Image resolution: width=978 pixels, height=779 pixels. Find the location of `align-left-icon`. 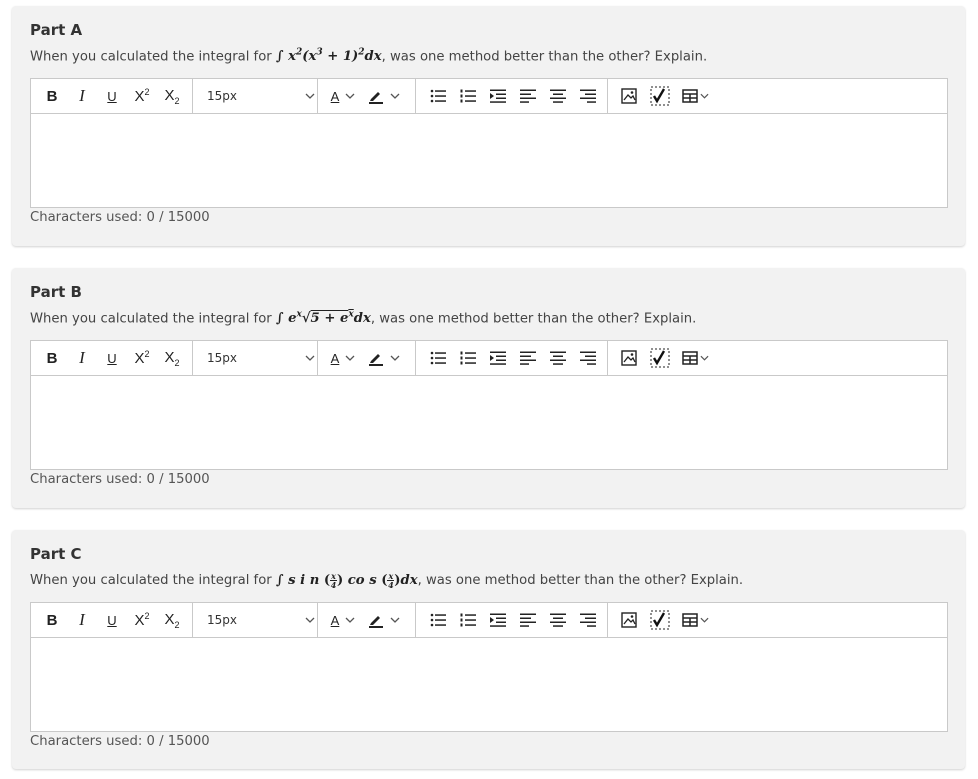

align-left-icon is located at coordinates (528, 620).